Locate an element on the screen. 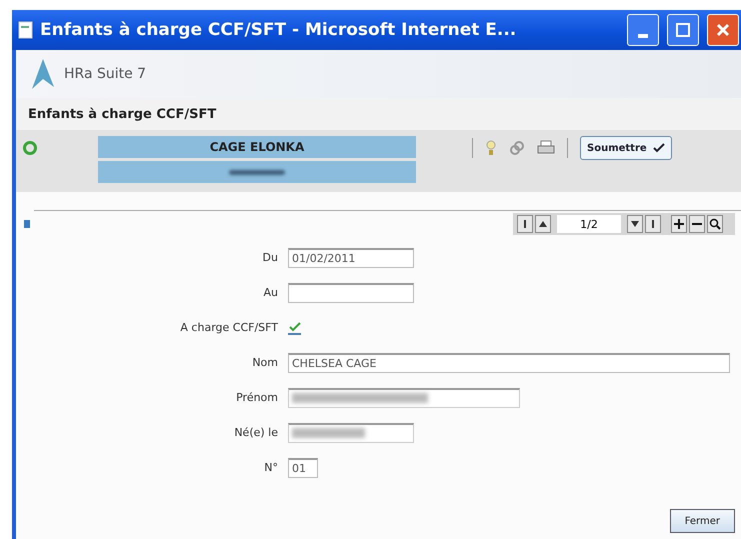 The width and height of the screenshot is (741, 539). input-field: 01 is located at coordinates (303, 468).